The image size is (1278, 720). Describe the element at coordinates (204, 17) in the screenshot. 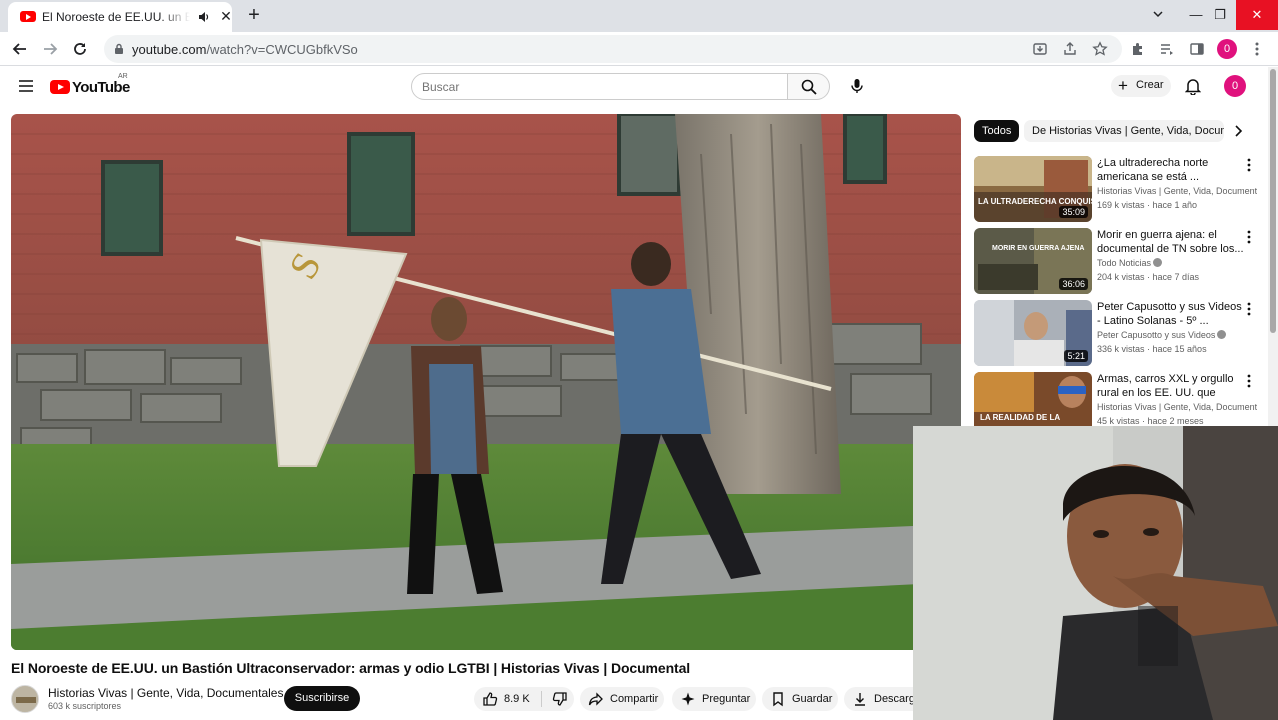

I see `speaker-icon` at that location.